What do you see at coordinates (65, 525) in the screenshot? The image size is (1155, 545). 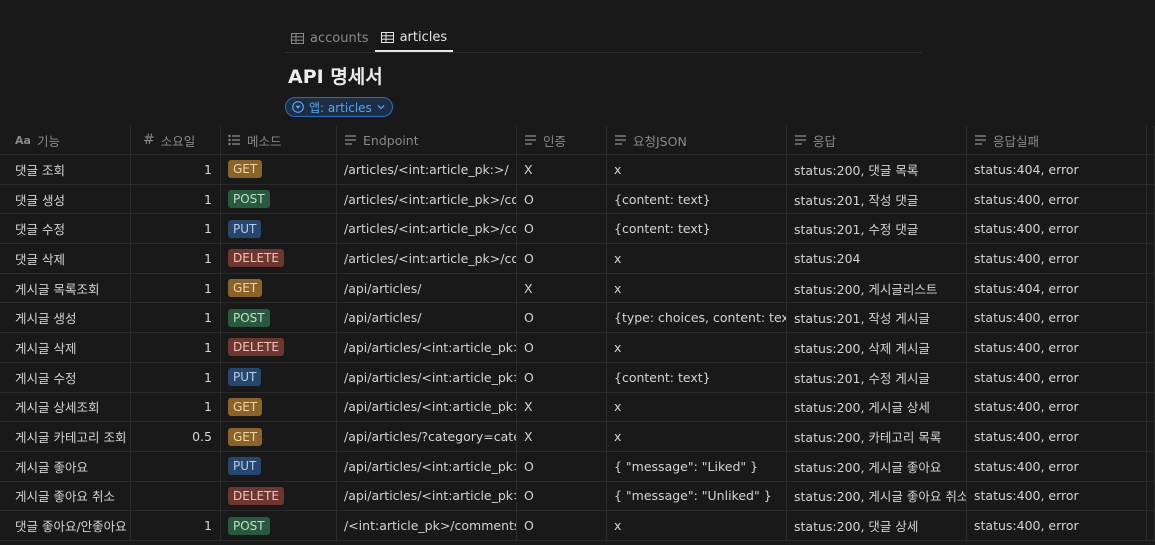 I see `cell-기능: 댓글 좋아요/안좋아요` at bounding box center [65, 525].